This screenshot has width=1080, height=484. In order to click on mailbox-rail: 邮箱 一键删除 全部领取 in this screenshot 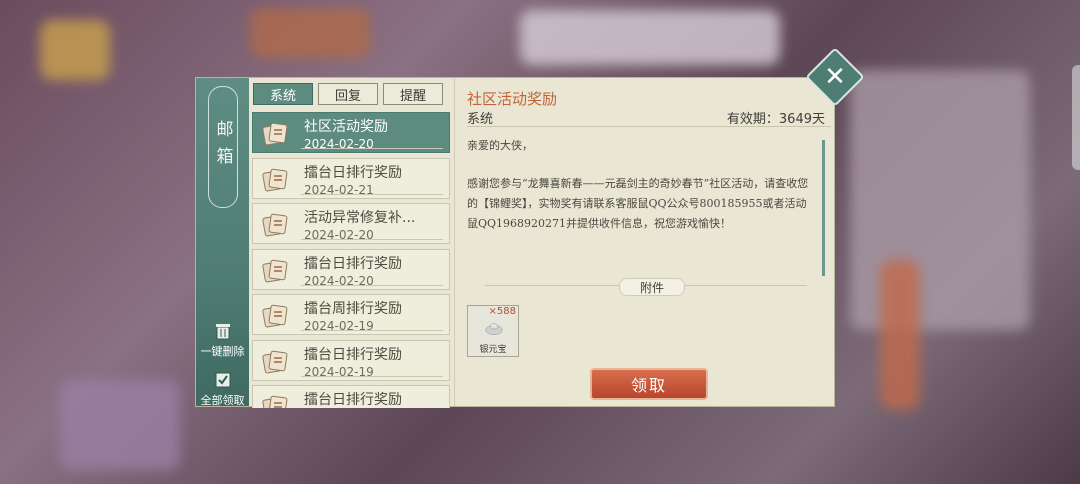, I will do `click(222, 243)`.